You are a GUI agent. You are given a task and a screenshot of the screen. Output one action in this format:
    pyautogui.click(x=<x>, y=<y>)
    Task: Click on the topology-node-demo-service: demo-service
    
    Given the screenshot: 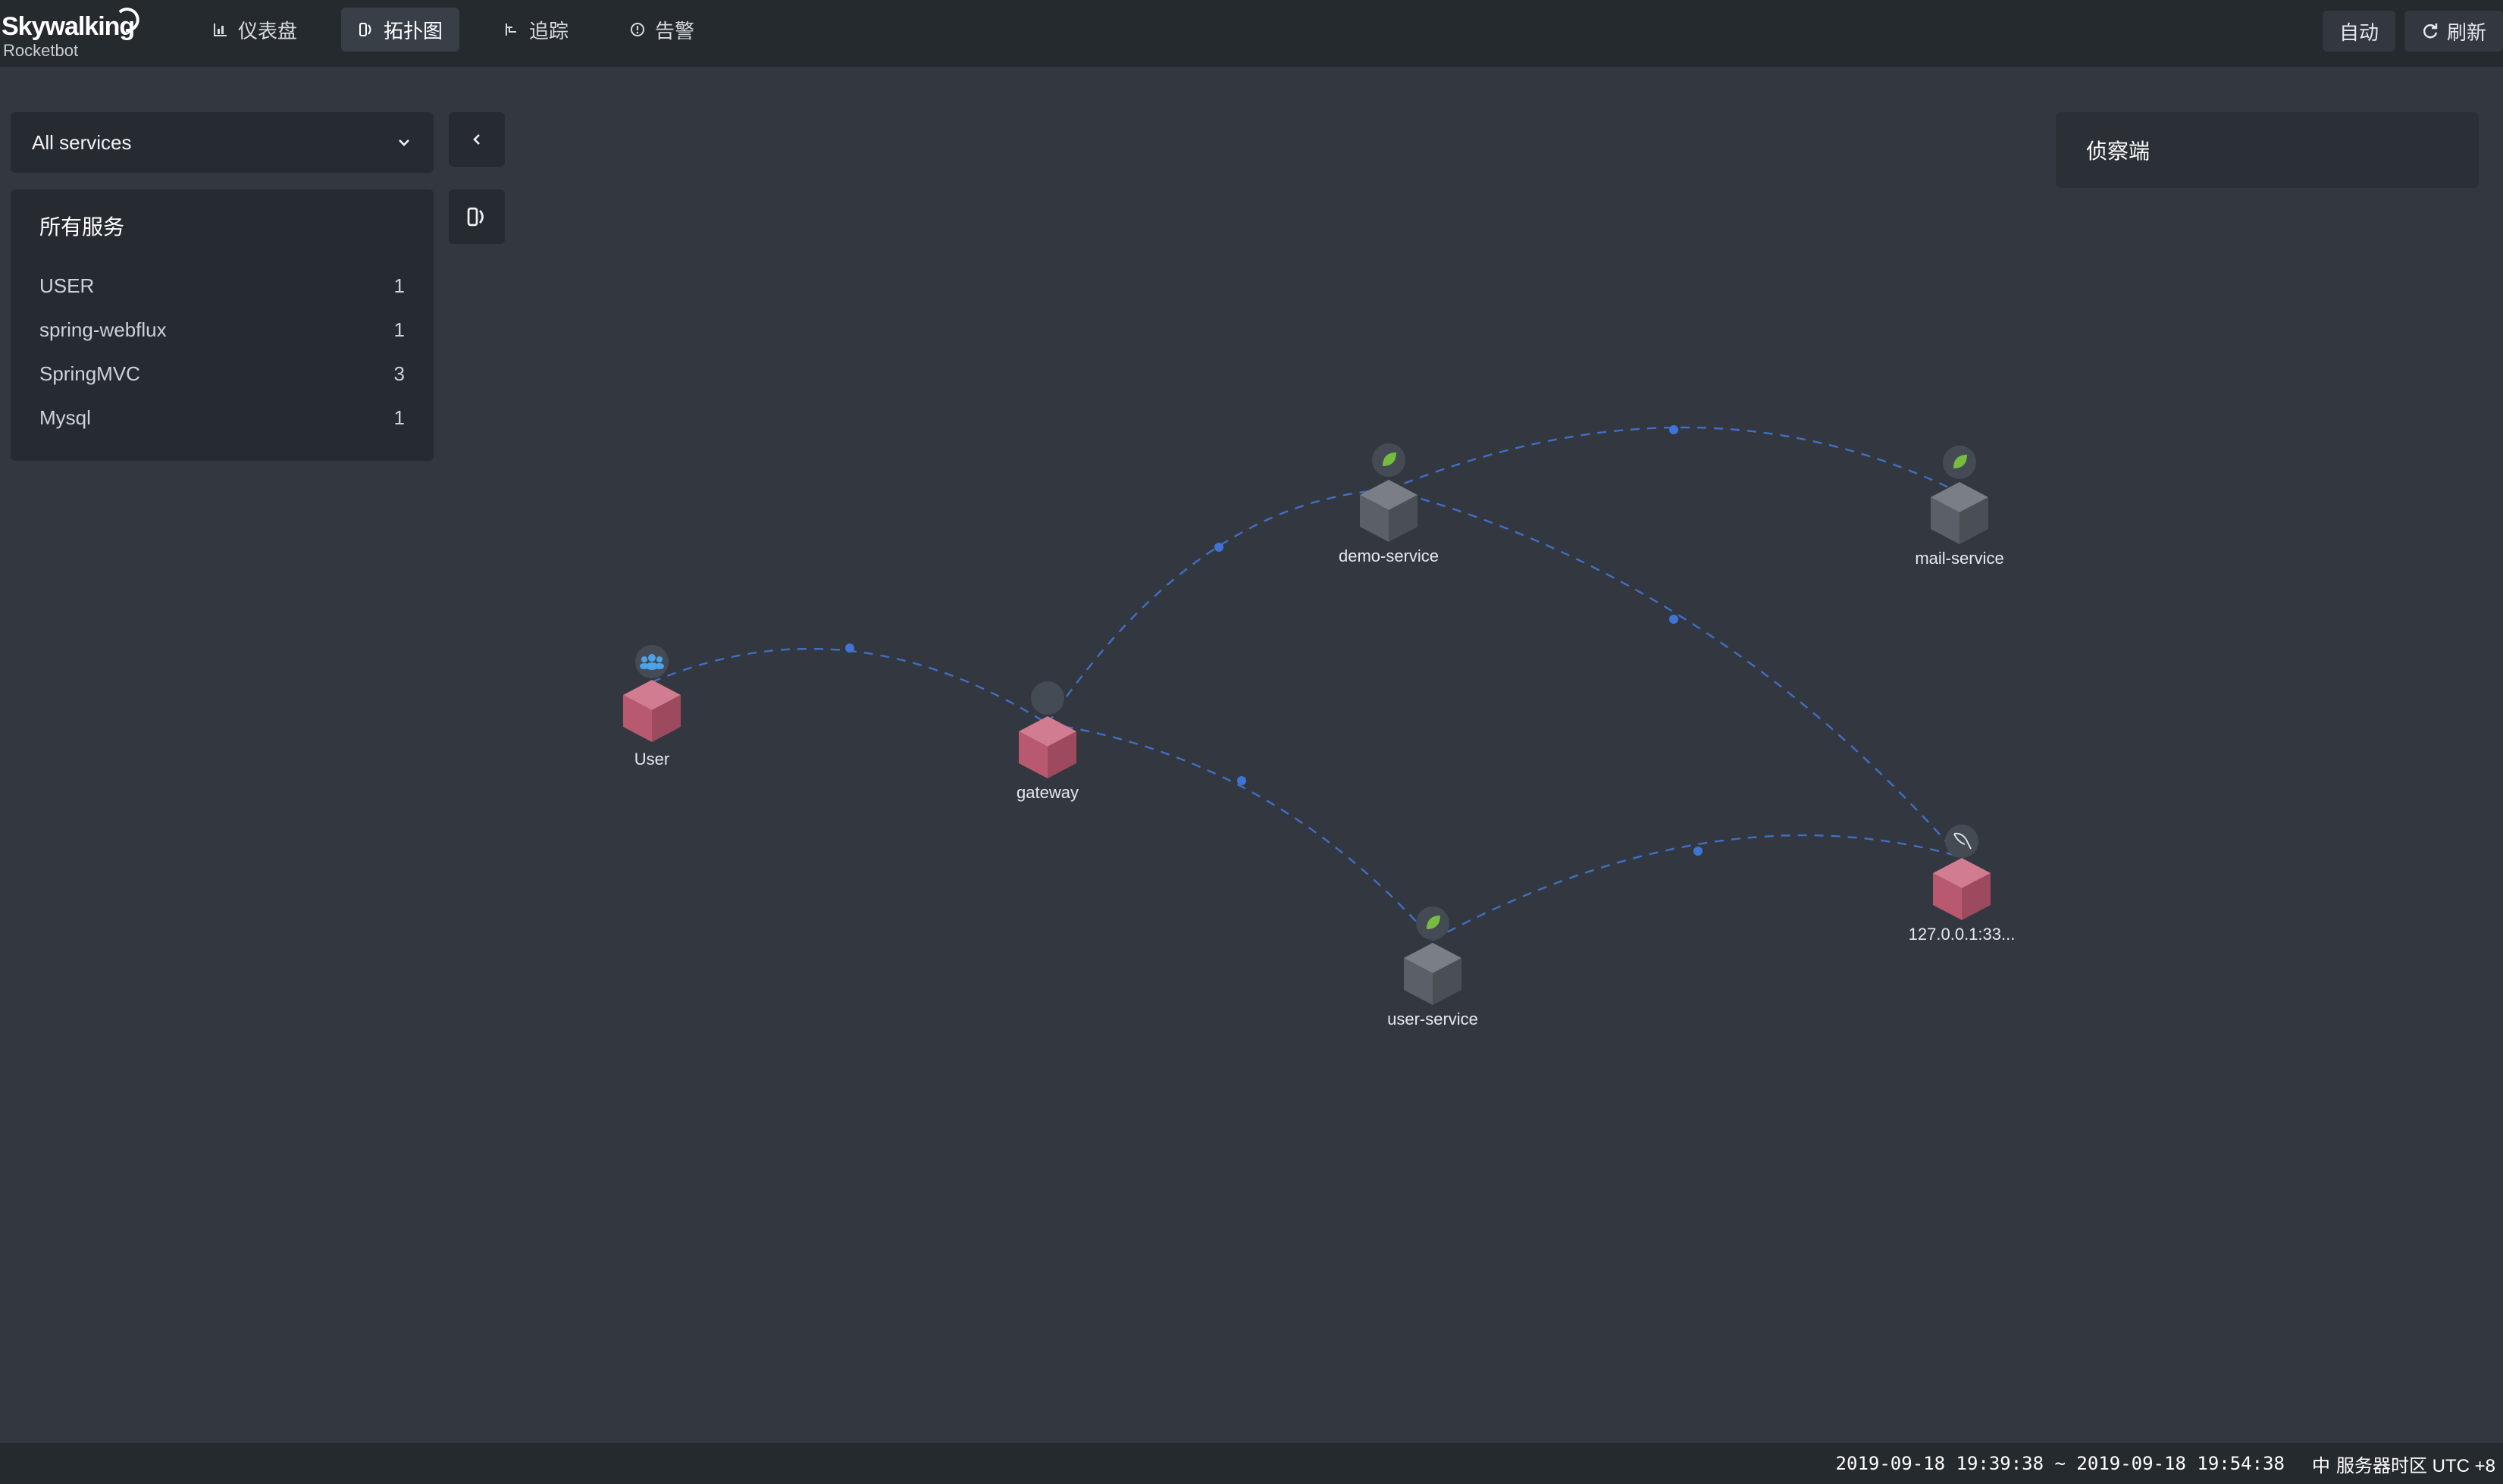 What is the action you would take?
    pyautogui.click(x=1389, y=504)
    